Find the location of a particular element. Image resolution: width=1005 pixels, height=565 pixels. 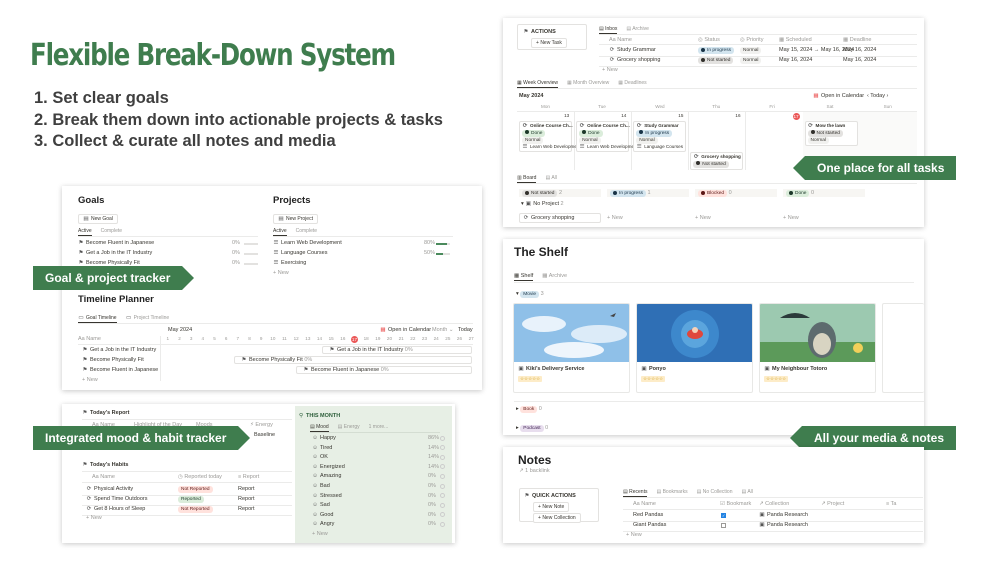

calendar-task-card: ⟳ Mow the lawn Not started Normal is located at coordinates (831, 133).